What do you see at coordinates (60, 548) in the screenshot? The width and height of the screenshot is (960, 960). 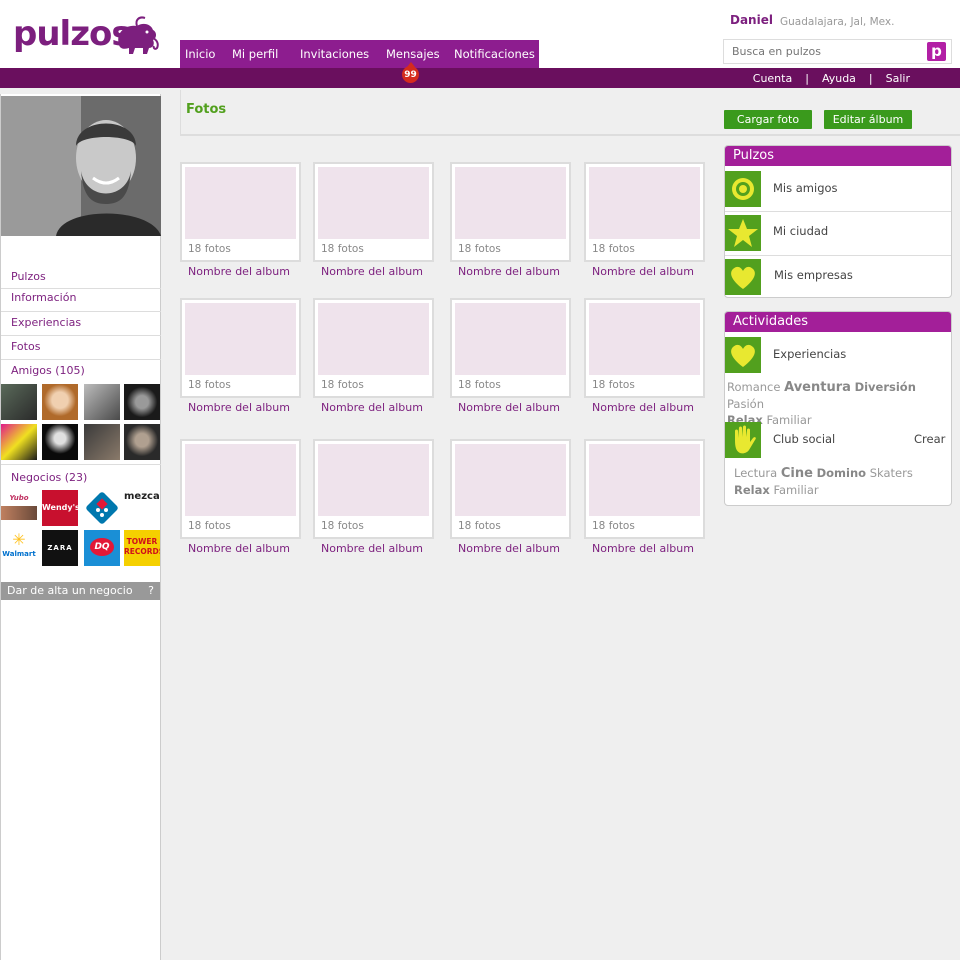 I see `business-logo-zara: ZARA` at bounding box center [60, 548].